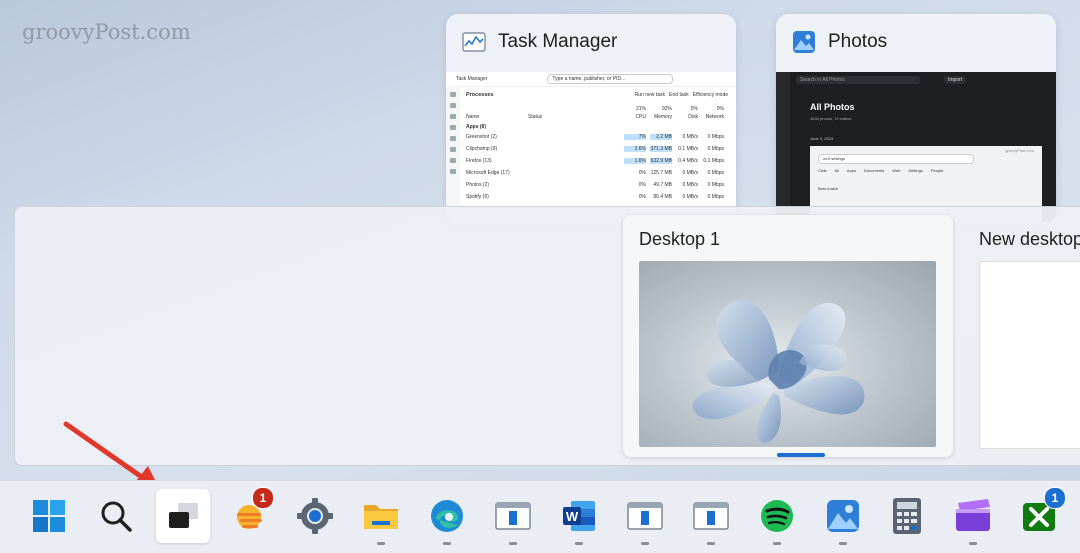  What do you see at coordinates (595, 149) in the screenshot?
I see `tm-process-row: Clipchamp (9) 2.6% 371.3 MB 0.1 MB/s 0 Mbps` at bounding box center [595, 149].